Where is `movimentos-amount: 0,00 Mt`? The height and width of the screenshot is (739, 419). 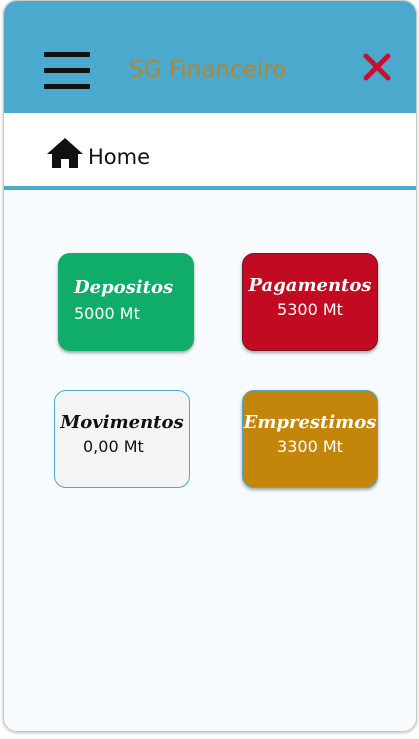
movimentos-amount: 0,00 Mt is located at coordinates (113, 446).